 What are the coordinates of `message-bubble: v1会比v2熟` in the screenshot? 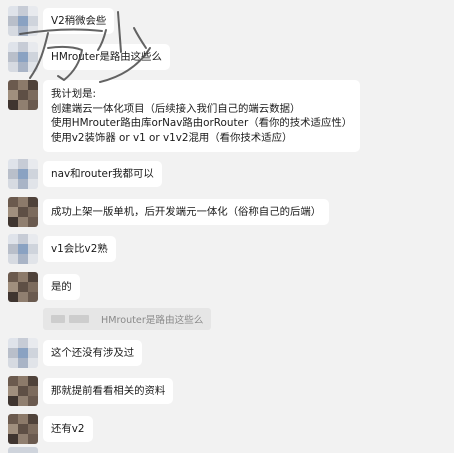 It's located at (79, 249).